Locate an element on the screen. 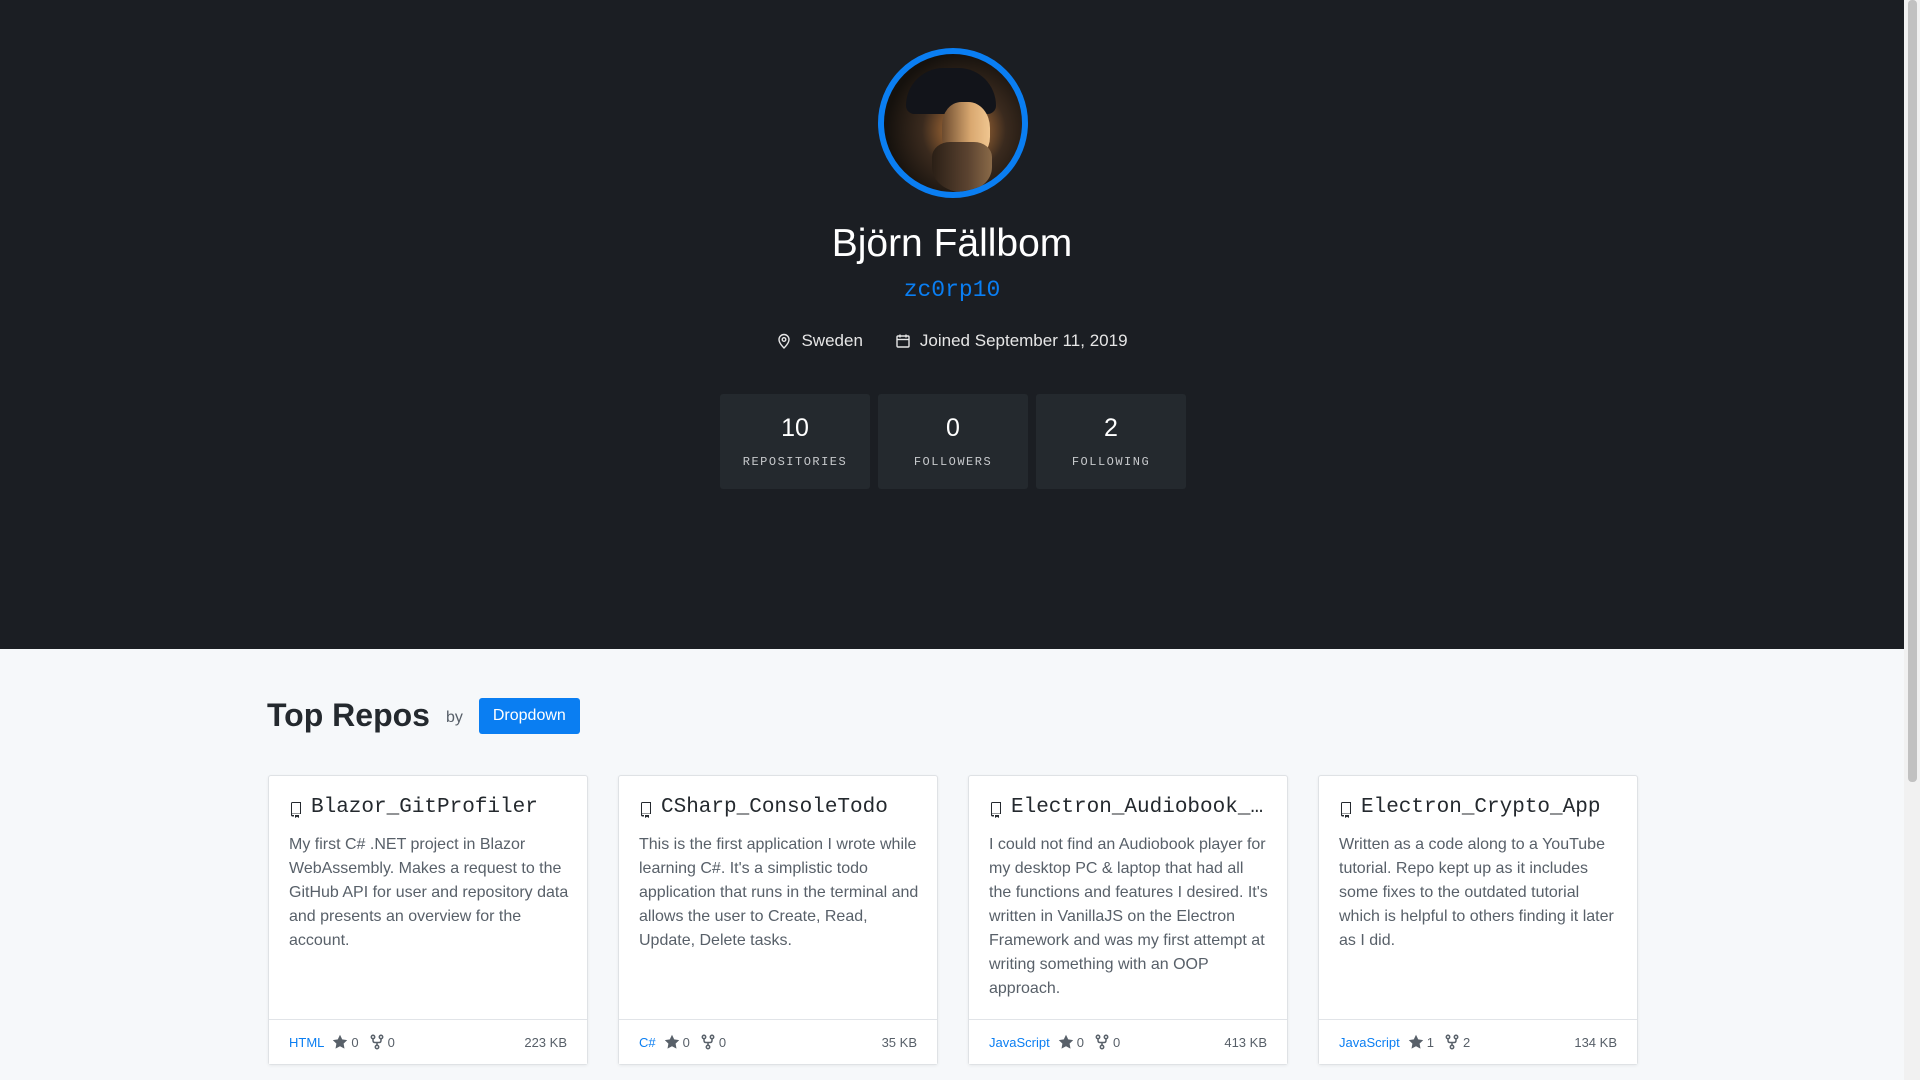 This screenshot has width=1920, height=1080. profile-login-link: zc0rp10 is located at coordinates (952, 290).